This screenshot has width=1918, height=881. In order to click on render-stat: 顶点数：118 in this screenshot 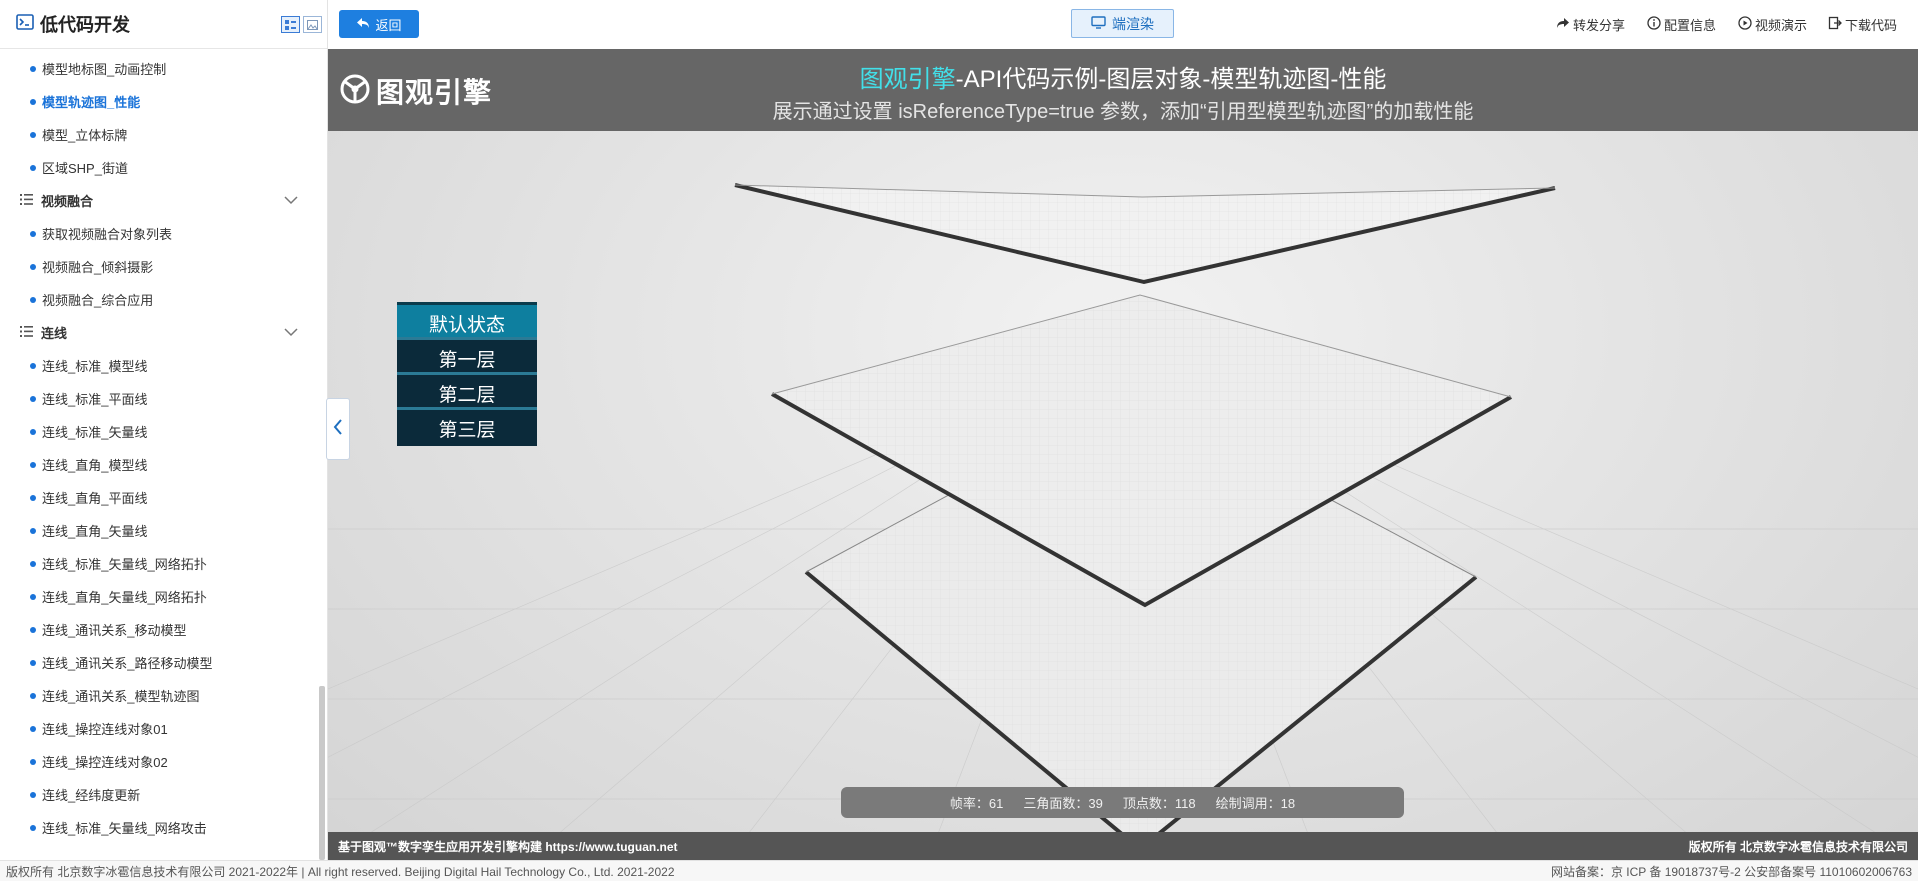, I will do `click(1159, 803)`.